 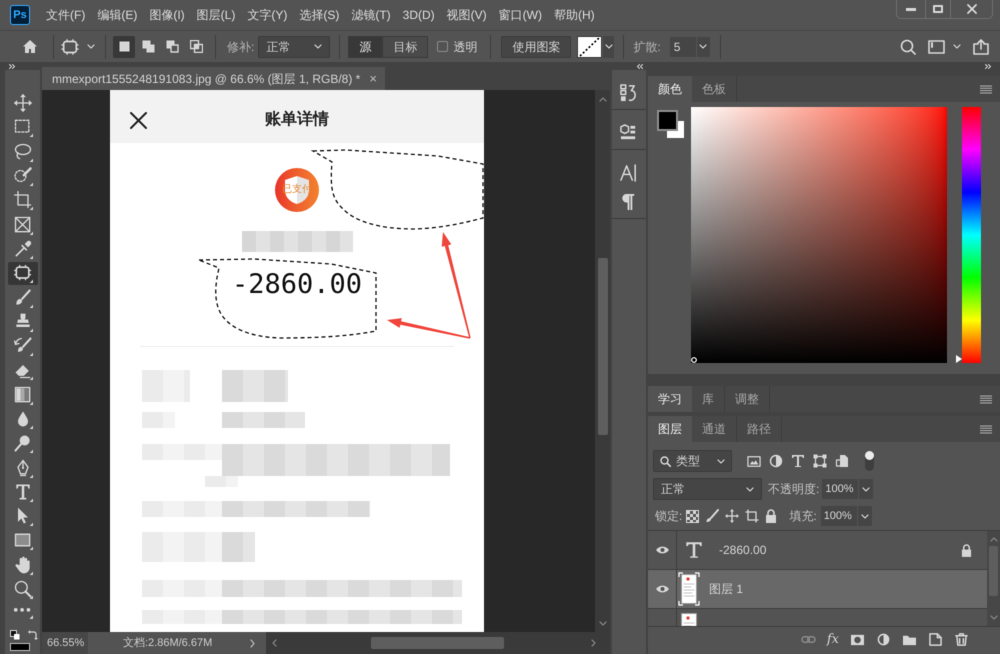 What do you see at coordinates (172, 46) in the screenshot?
I see `subtract-squares-icon` at bounding box center [172, 46].